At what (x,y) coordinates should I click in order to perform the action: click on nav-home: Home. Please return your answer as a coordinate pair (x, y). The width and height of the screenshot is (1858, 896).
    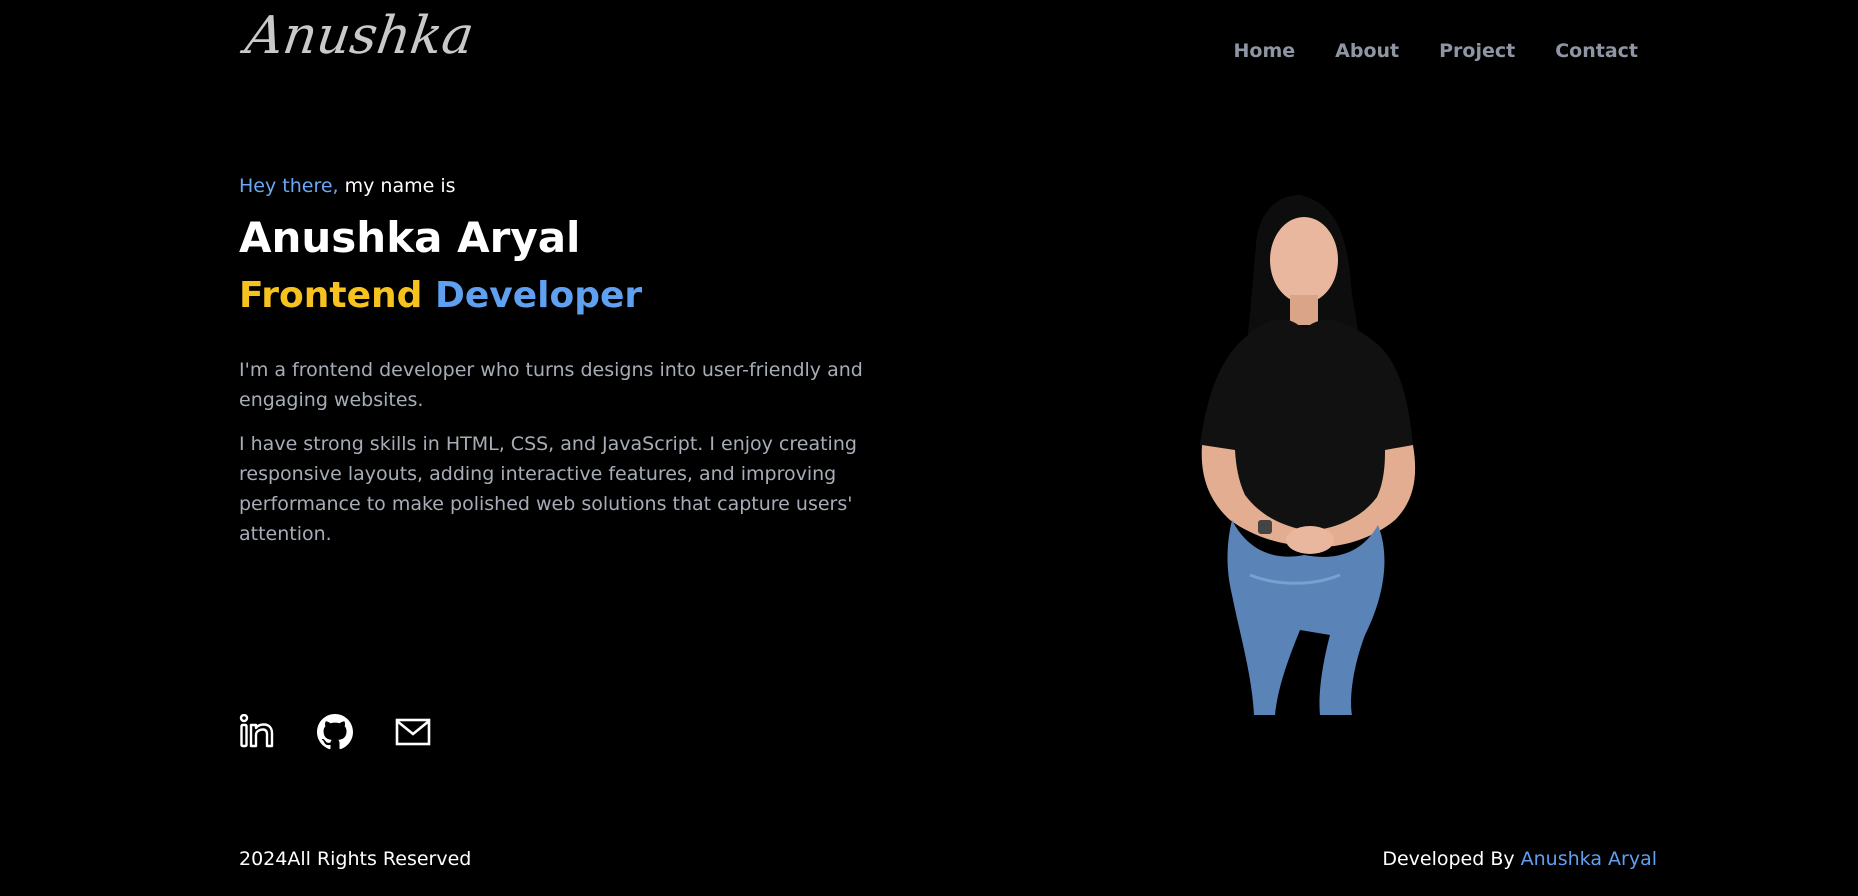
    Looking at the image, I should click on (1265, 51).